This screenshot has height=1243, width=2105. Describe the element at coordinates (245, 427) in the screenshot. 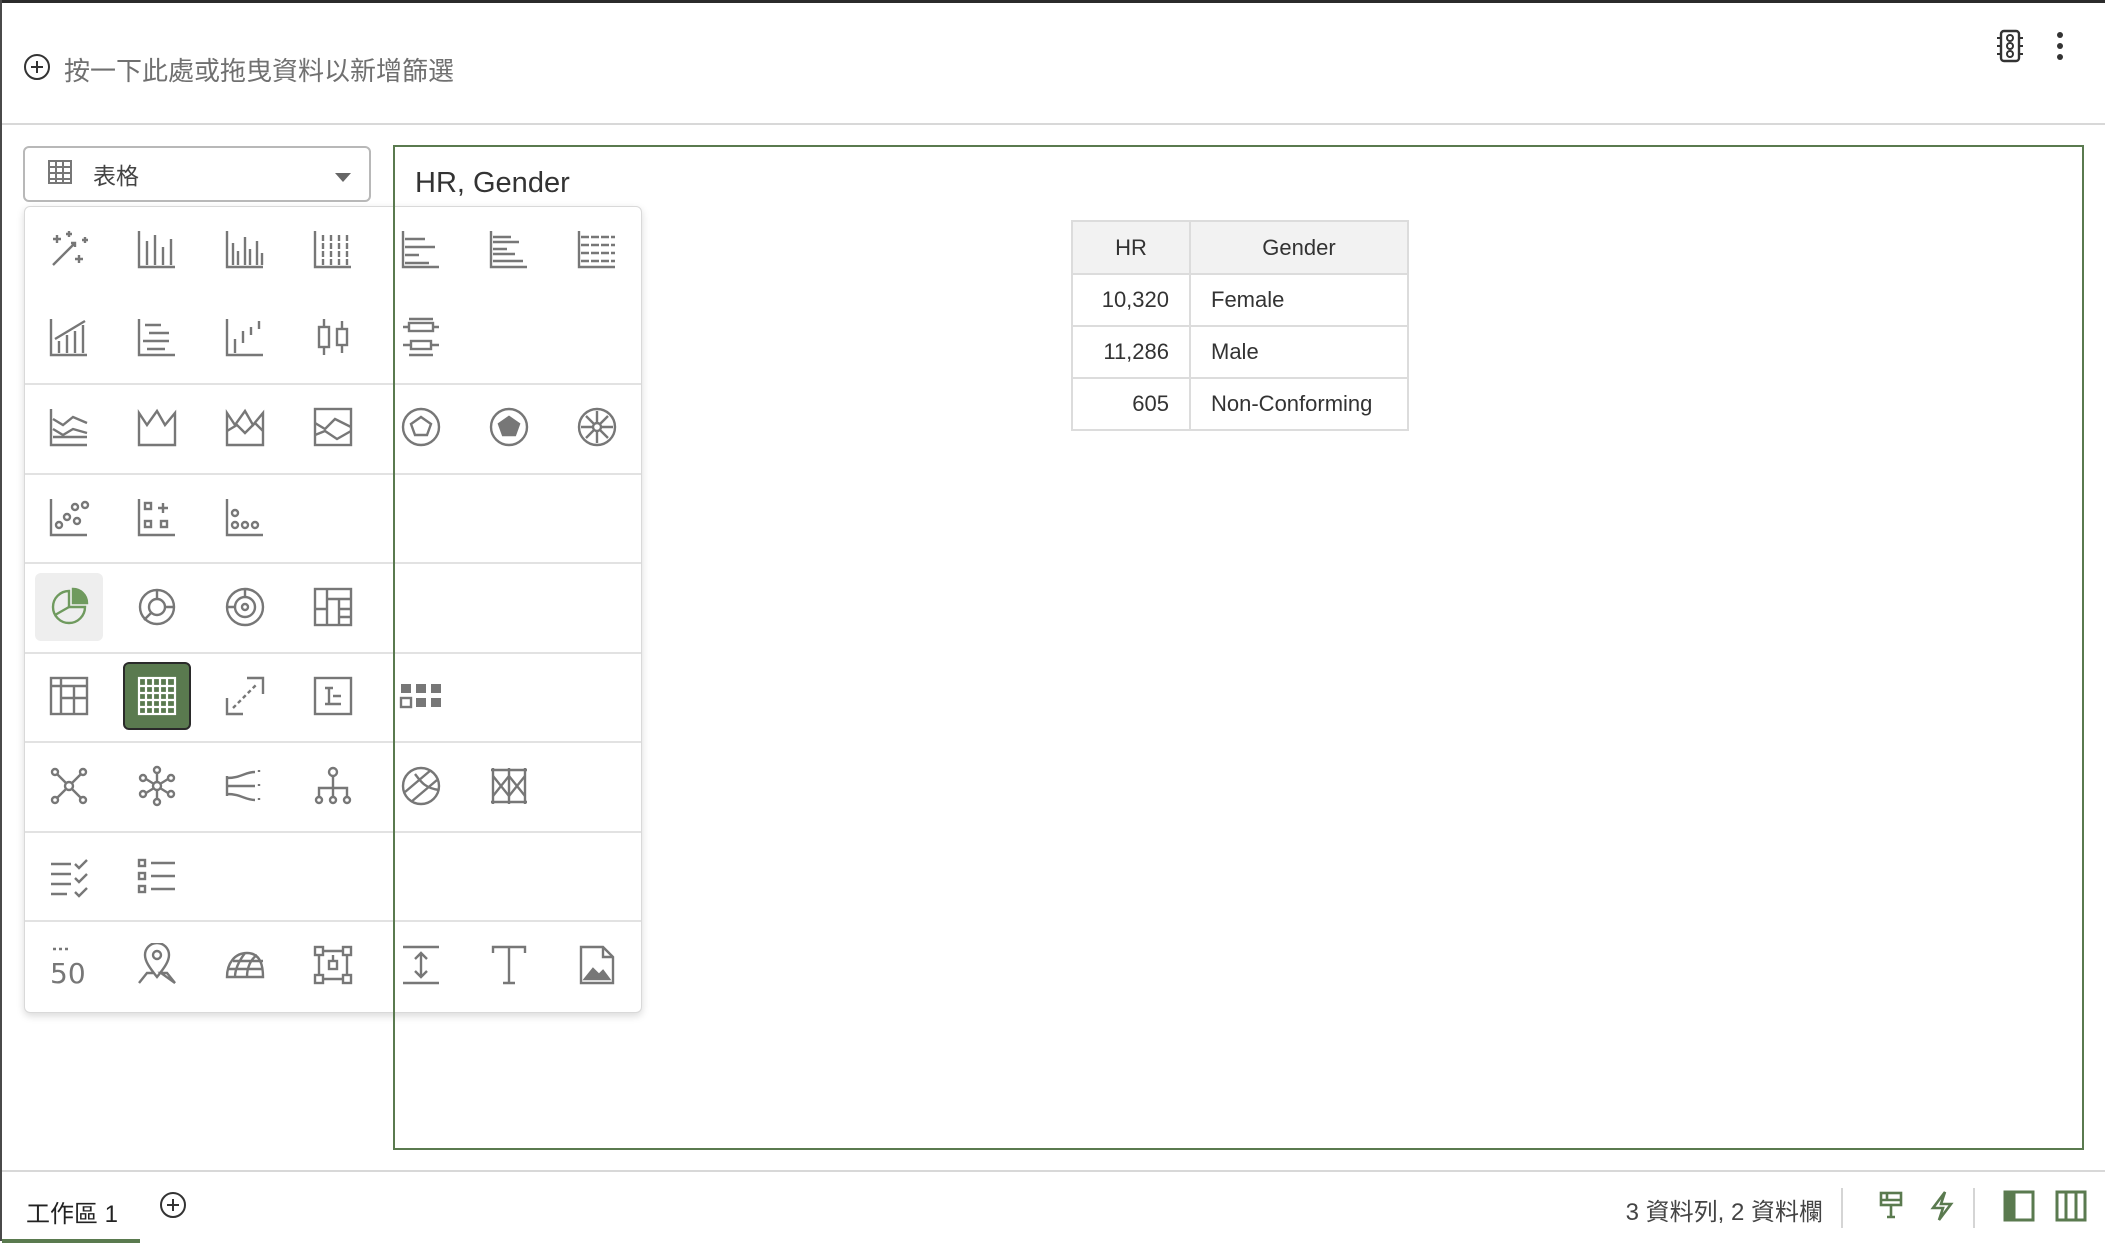

I see `stacked-area-icon` at that location.